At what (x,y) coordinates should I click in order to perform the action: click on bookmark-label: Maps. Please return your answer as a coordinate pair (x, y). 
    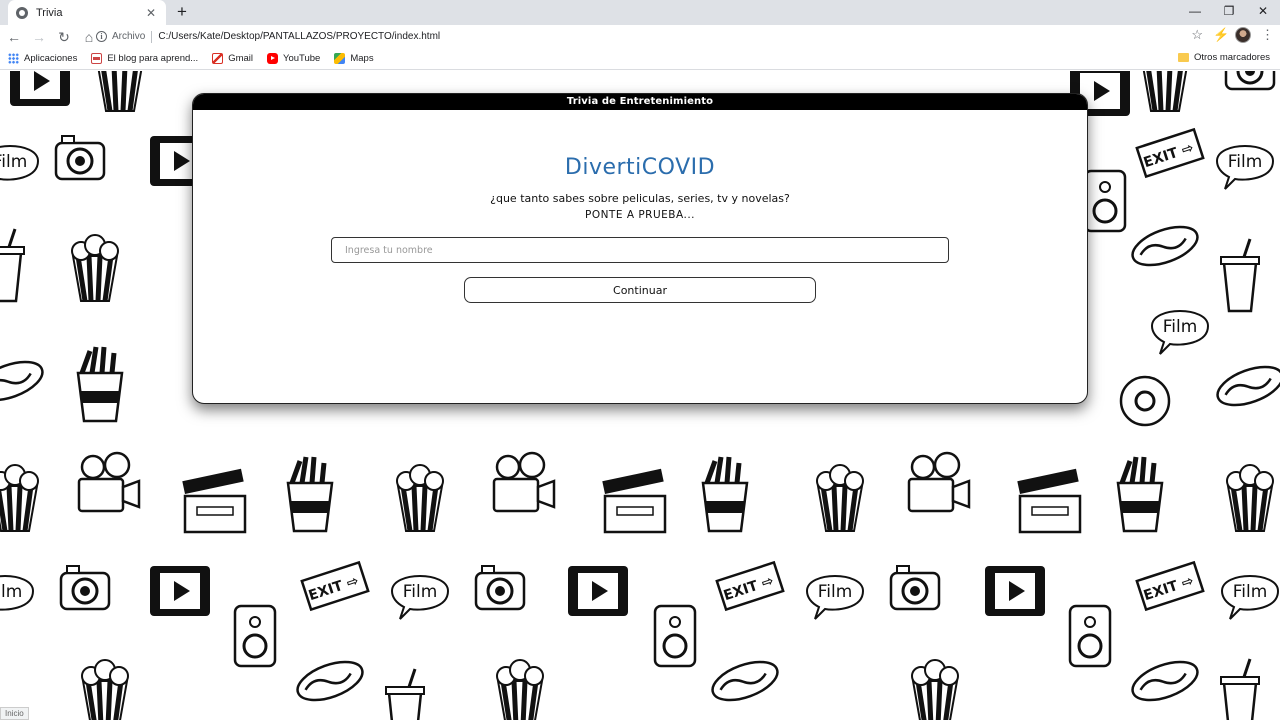
    Looking at the image, I should click on (362, 58).